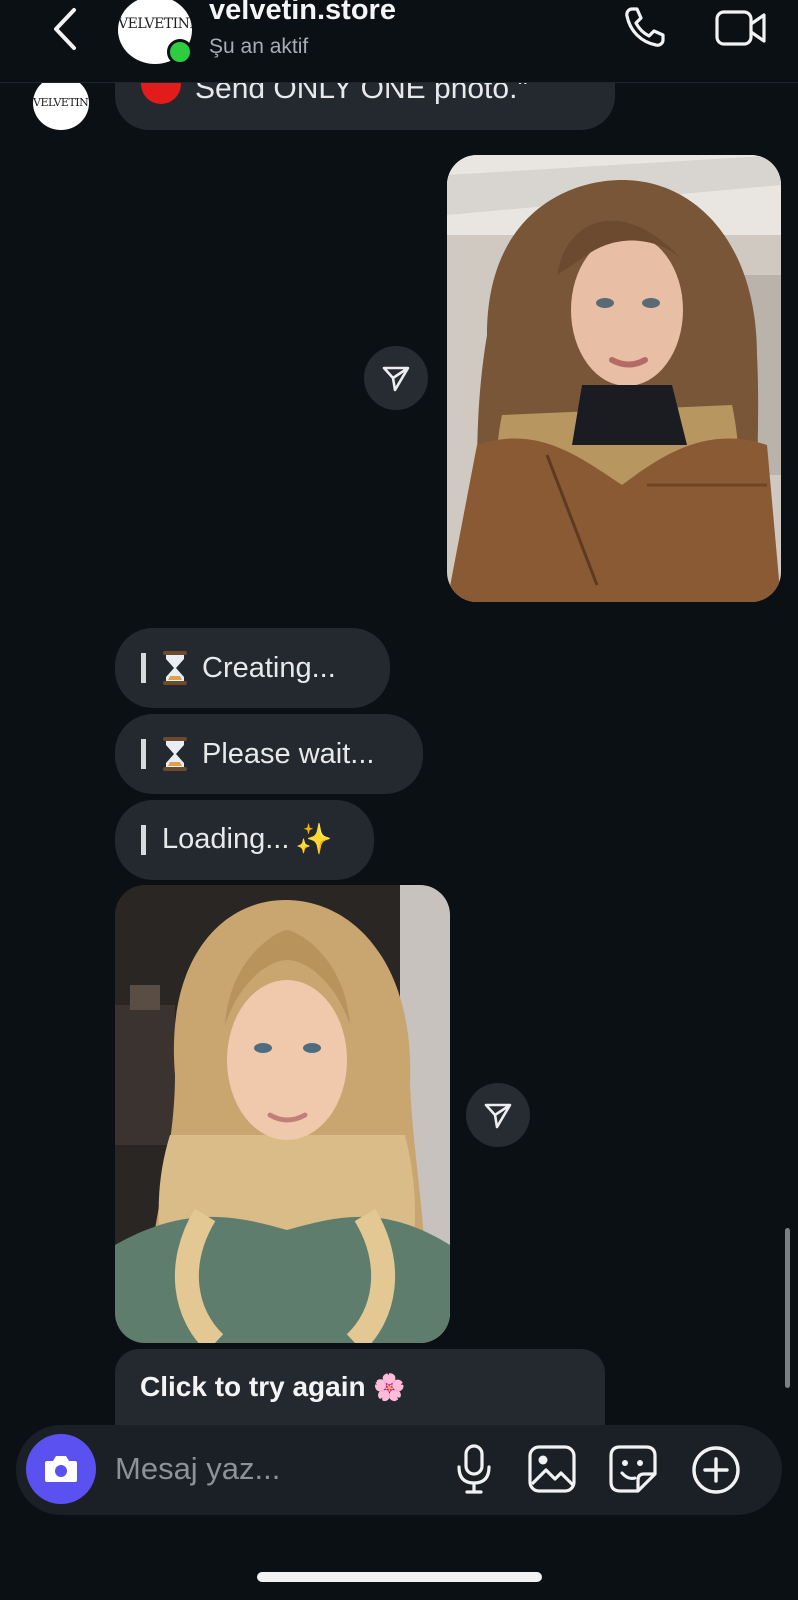 This screenshot has width=798, height=1600. I want to click on retry-bubble: Click to try again 🌸, so click(360, 1393).